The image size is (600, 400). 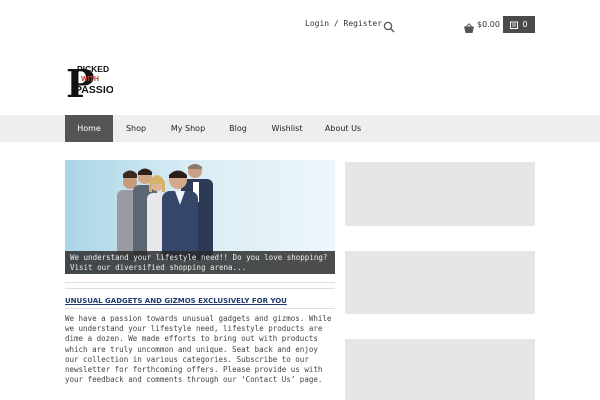 What do you see at coordinates (300, 25) in the screenshot?
I see `top-bar: Login / Register $0.00 0` at bounding box center [300, 25].